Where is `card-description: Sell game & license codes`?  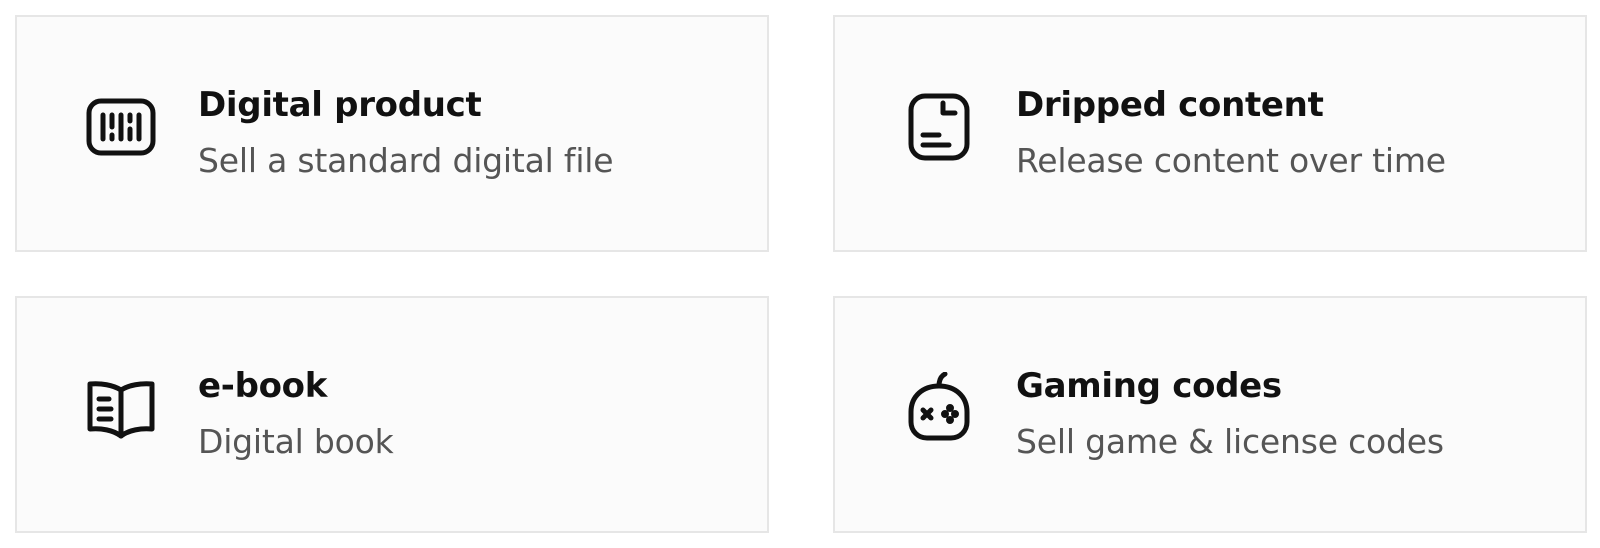
card-description: Sell game & license codes is located at coordinates (1230, 441).